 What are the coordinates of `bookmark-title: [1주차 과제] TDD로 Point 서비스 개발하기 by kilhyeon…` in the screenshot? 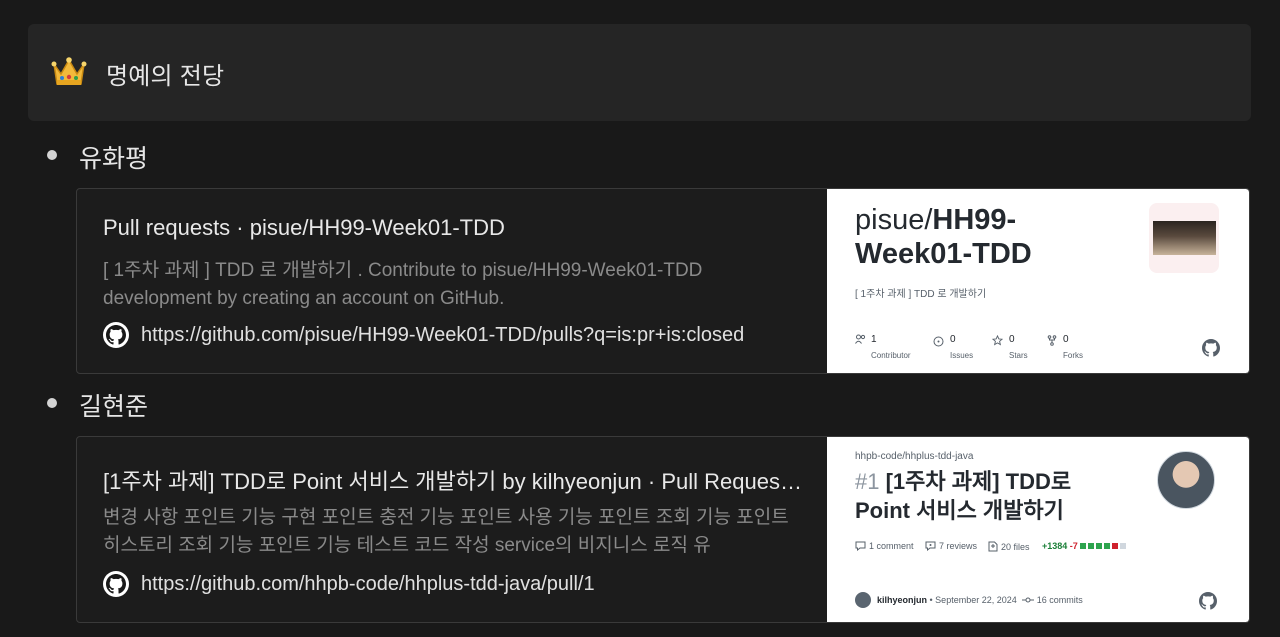 It's located at (453, 481).